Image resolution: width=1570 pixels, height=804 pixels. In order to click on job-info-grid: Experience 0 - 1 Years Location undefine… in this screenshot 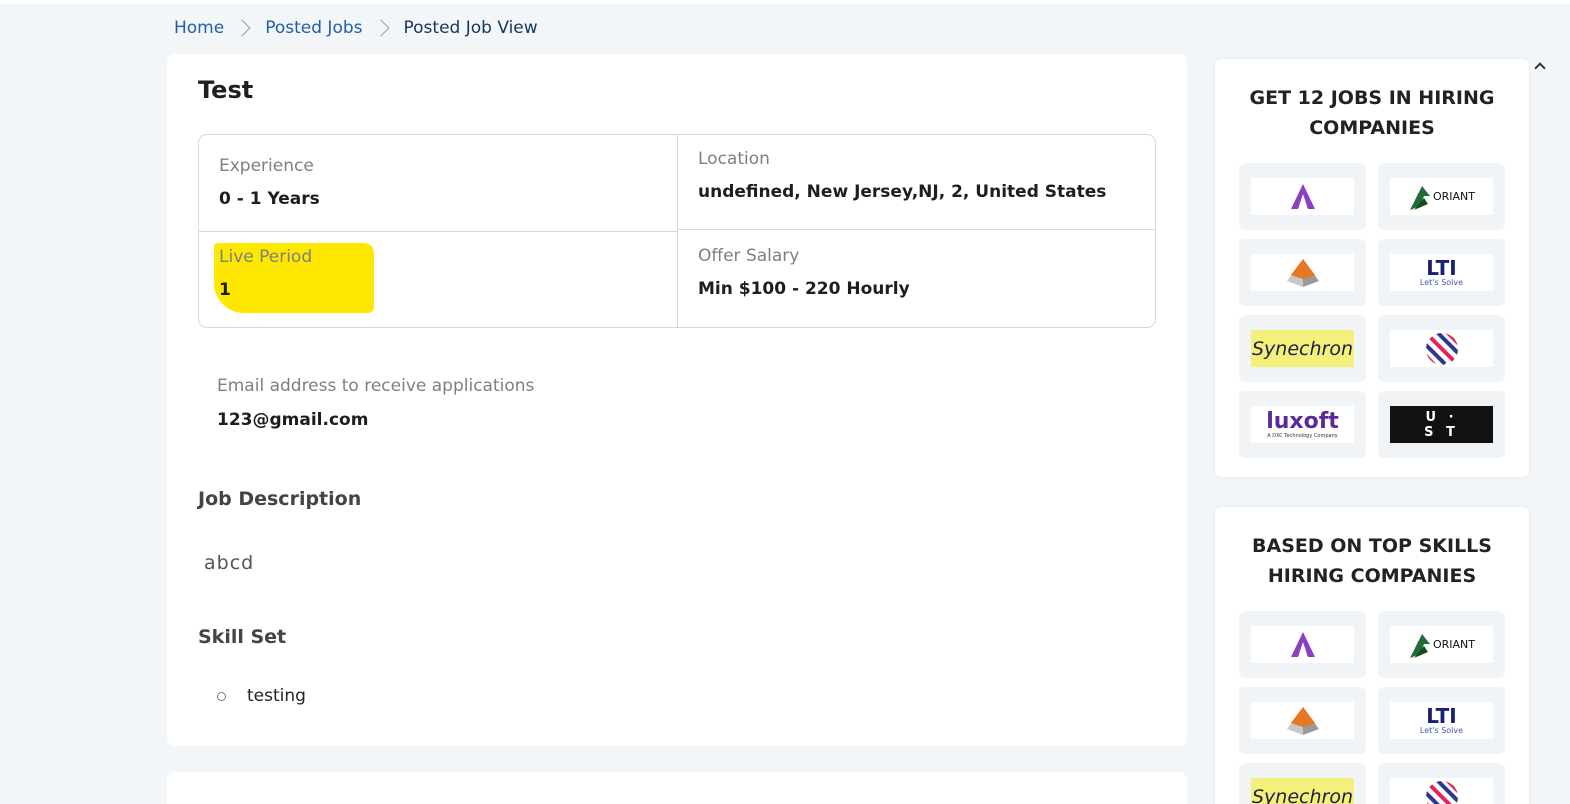, I will do `click(677, 231)`.